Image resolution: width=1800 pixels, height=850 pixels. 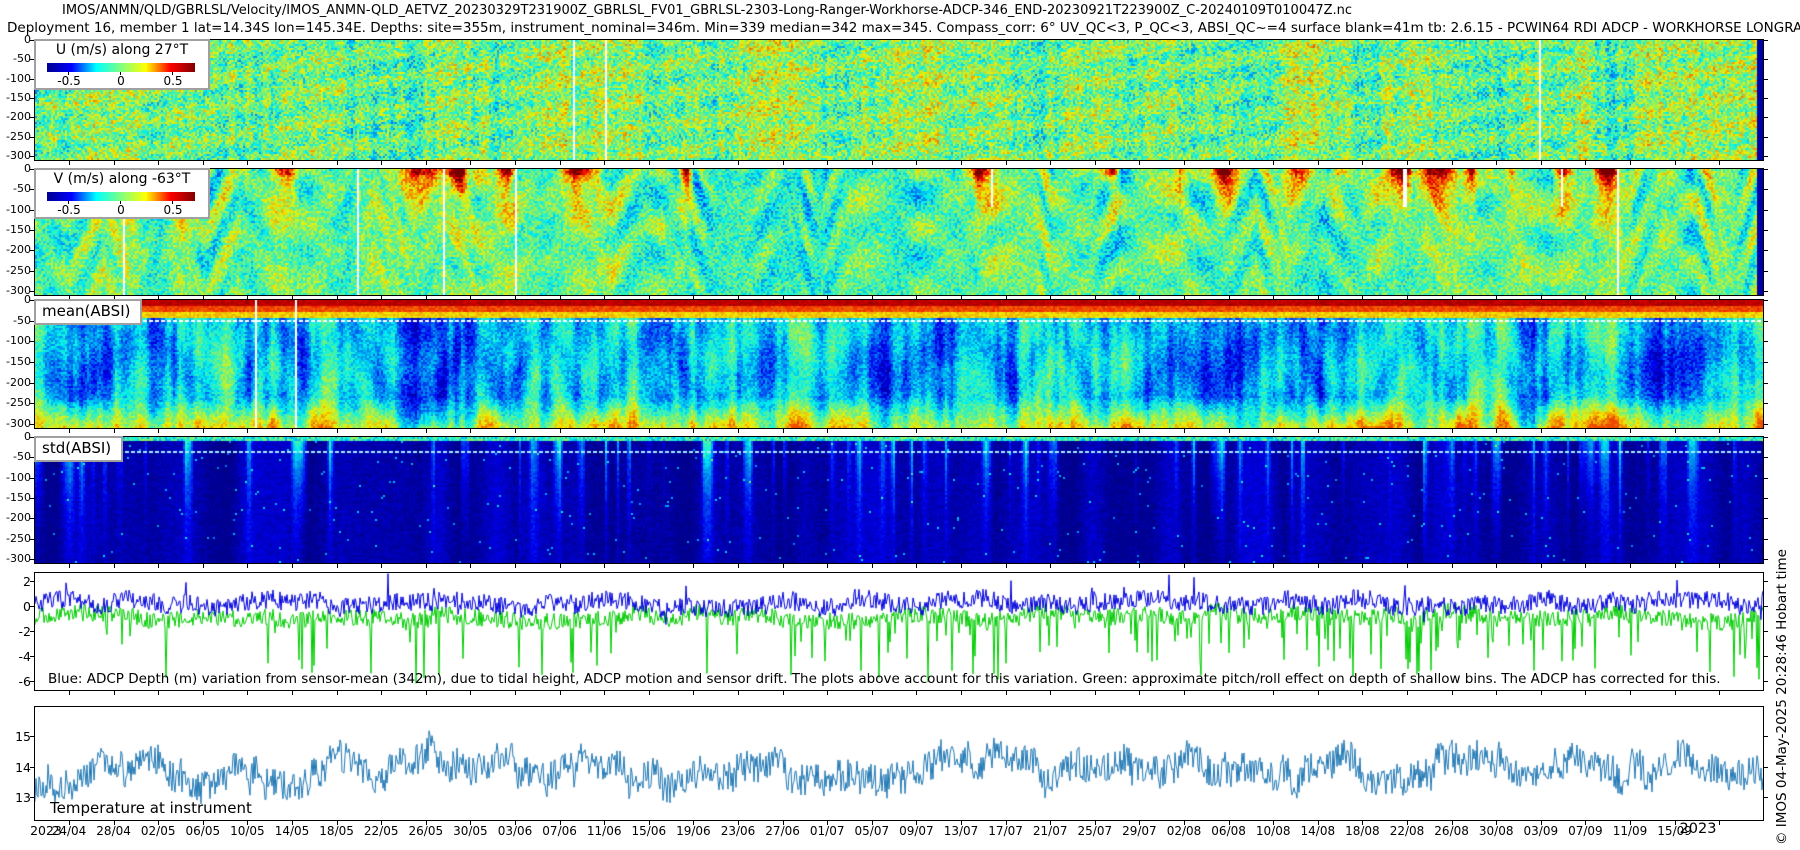 What do you see at coordinates (1407, 831) in the screenshot?
I see `x-tick-label: 22/08` at bounding box center [1407, 831].